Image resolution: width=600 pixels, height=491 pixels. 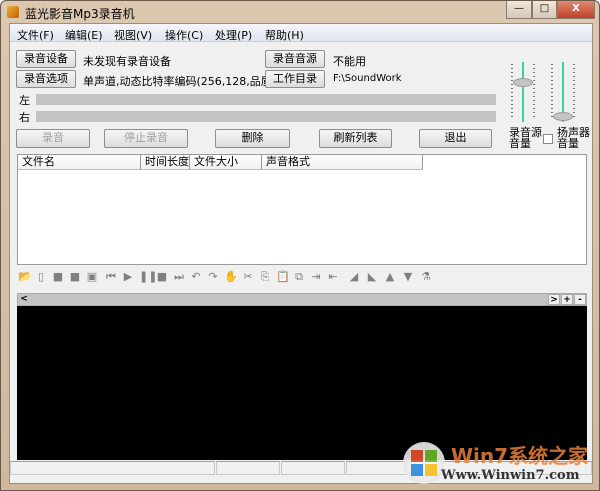 I want to click on menu-edit: 编辑(E), so click(x=84, y=35).